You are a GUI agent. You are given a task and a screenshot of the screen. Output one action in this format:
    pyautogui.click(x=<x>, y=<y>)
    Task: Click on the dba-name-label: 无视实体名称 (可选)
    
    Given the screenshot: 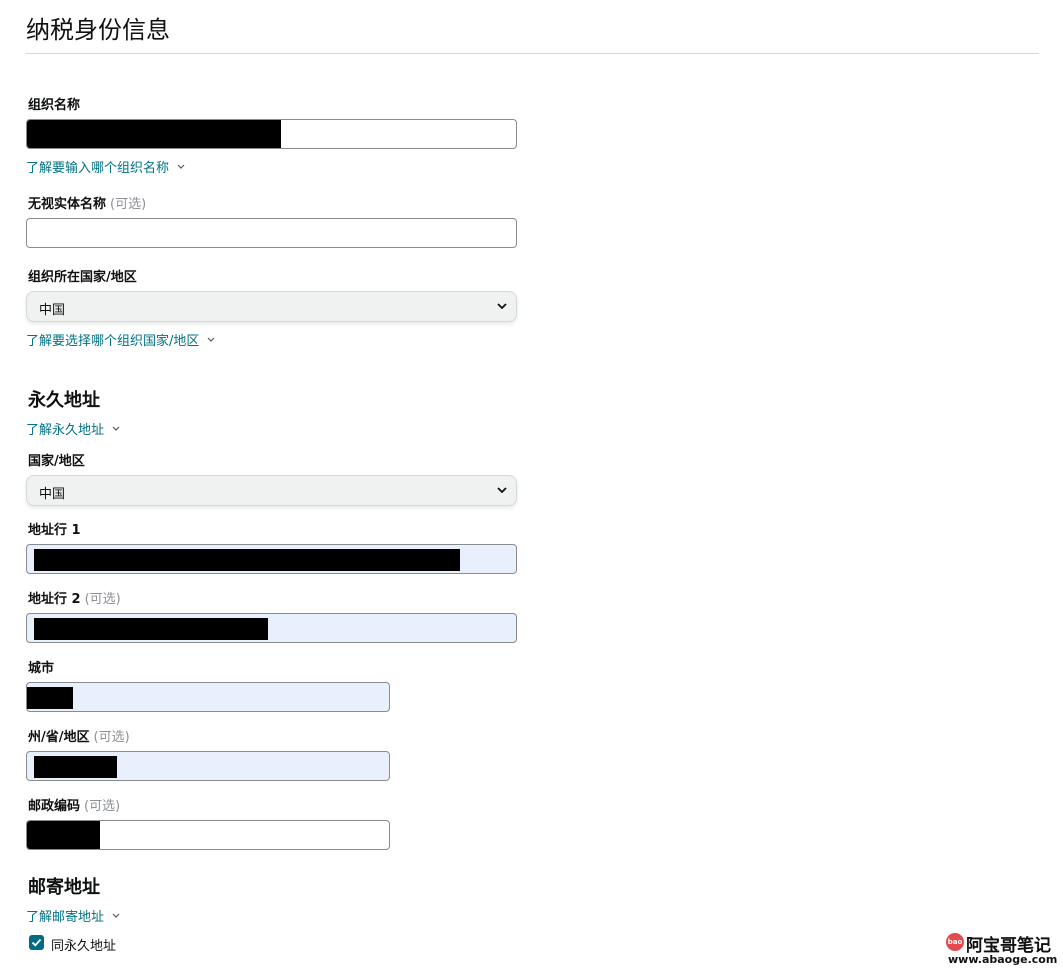 What is the action you would take?
    pyautogui.click(x=87, y=202)
    